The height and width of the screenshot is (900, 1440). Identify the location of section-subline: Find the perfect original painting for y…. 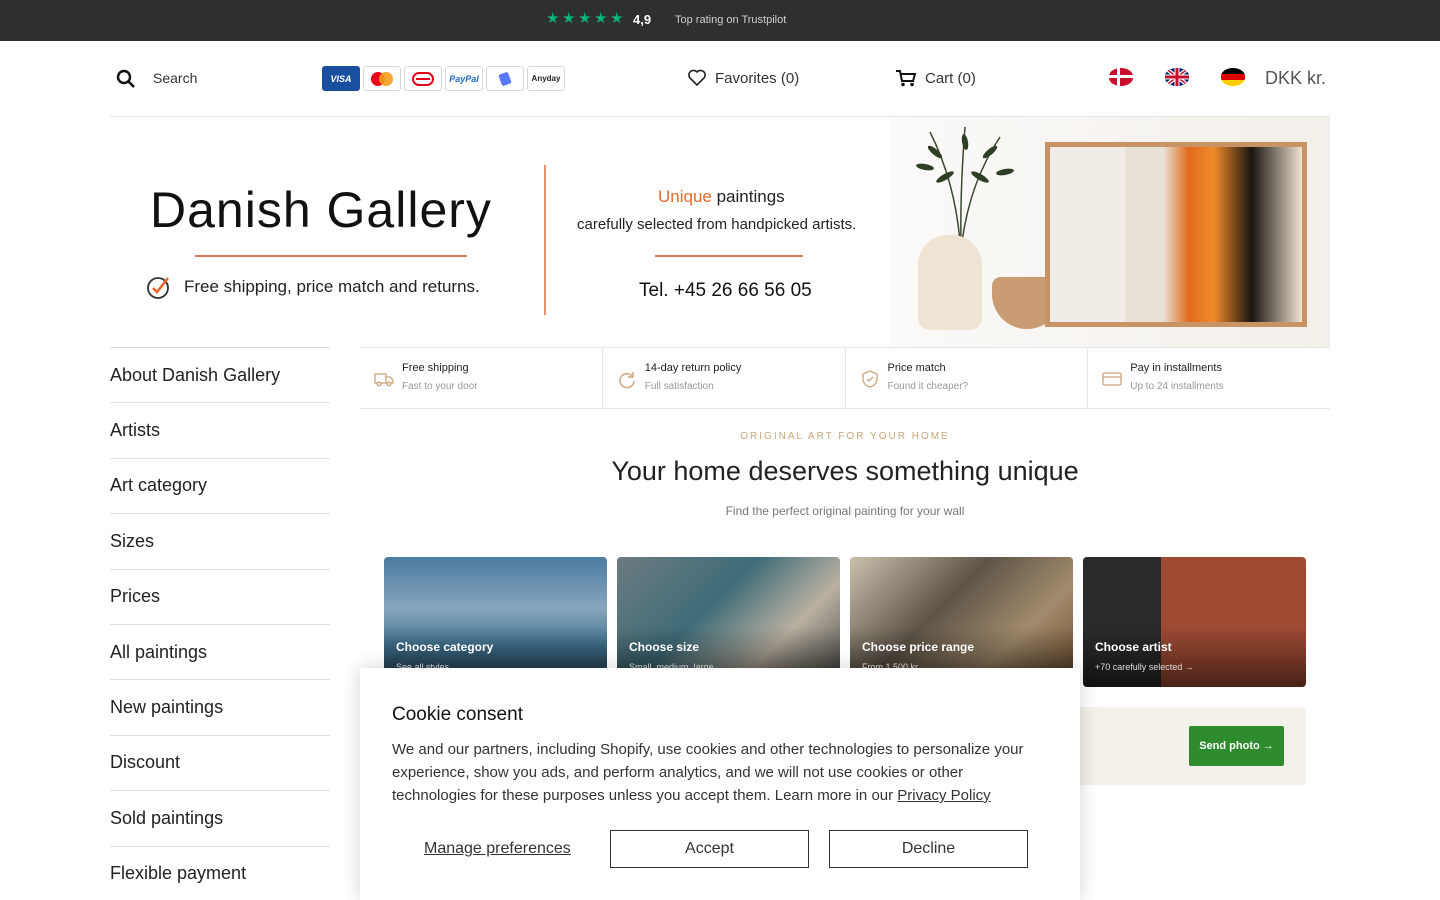
(845, 511).